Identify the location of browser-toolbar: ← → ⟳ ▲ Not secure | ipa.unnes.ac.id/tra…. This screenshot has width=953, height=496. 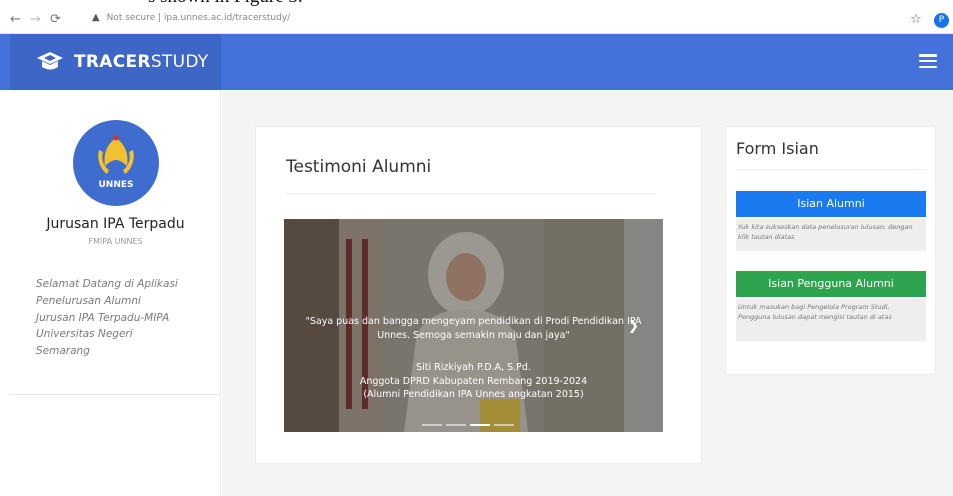
(476, 21).